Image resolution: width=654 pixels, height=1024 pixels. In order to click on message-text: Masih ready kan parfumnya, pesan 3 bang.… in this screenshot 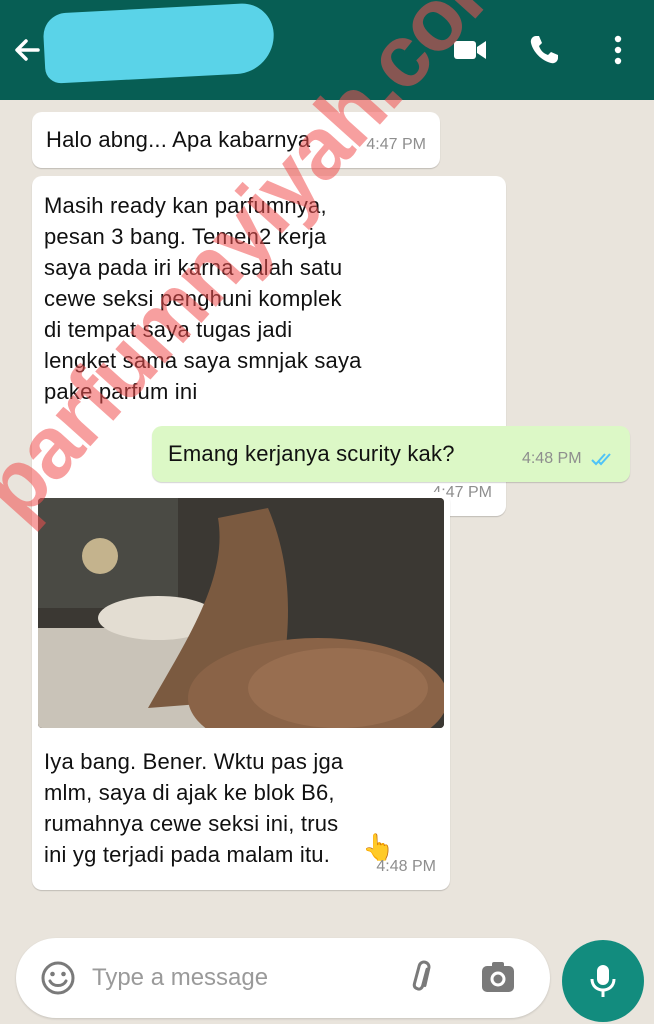, I will do `click(203, 298)`.